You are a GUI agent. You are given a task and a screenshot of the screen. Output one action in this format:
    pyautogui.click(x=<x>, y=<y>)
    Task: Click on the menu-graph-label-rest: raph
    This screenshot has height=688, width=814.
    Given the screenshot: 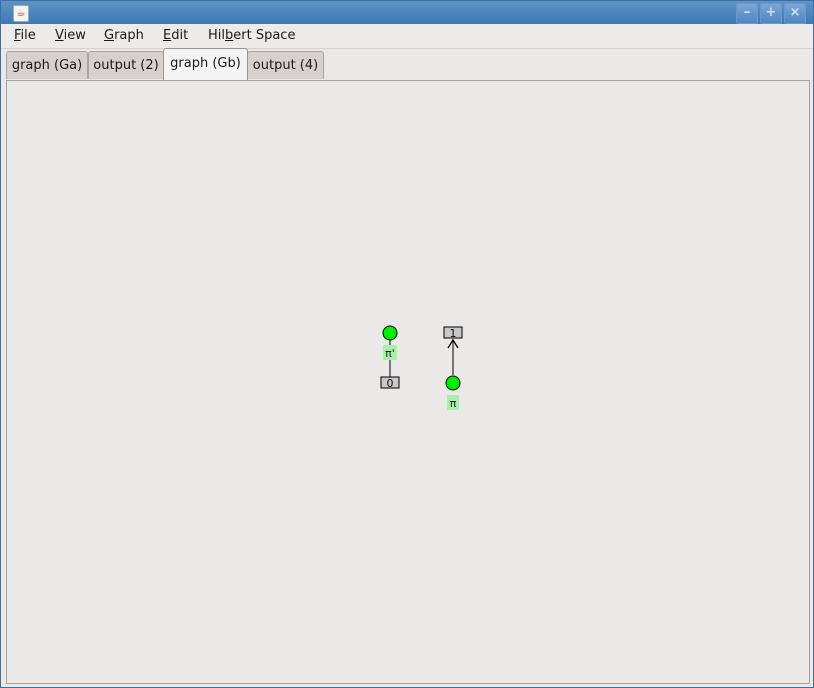 What is the action you would take?
    pyautogui.click(x=129, y=35)
    